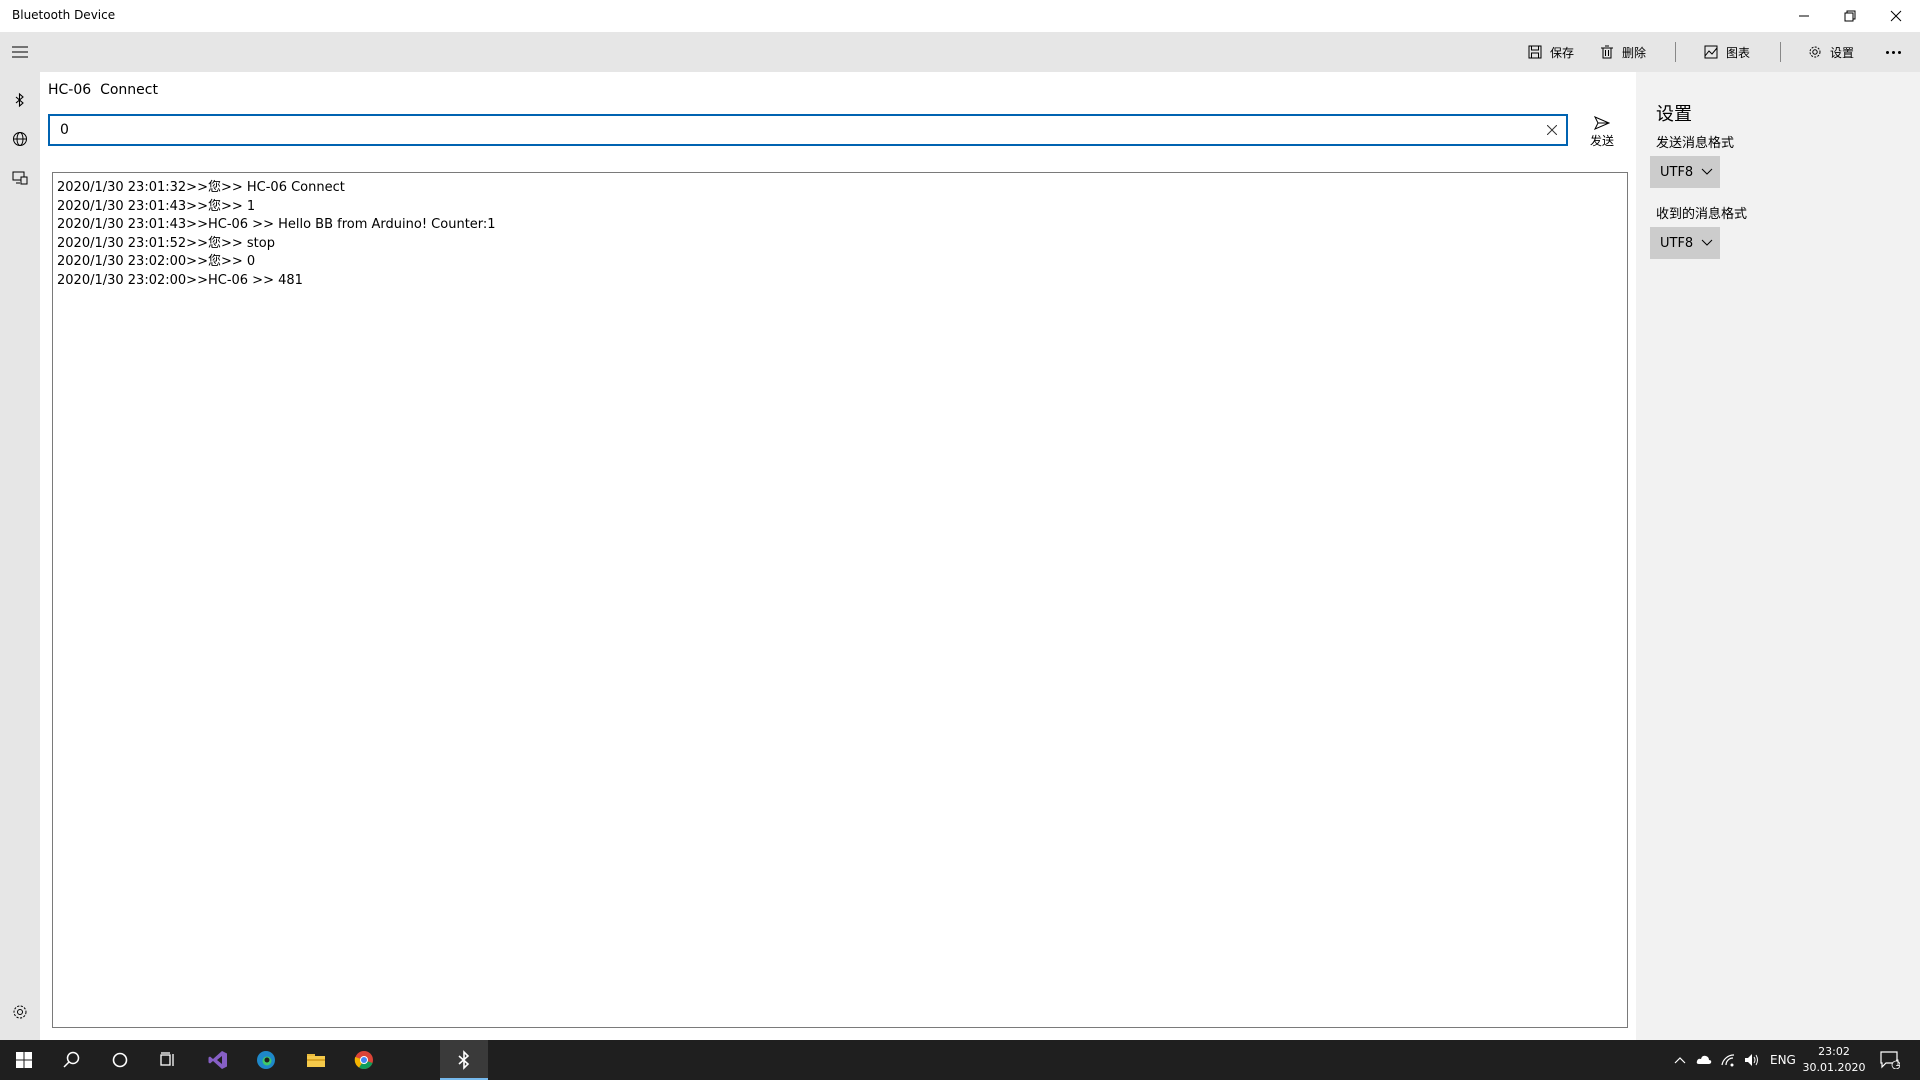 This screenshot has width=1920, height=1080. What do you see at coordinates (1738, 52) in the screenshot?
I see `chart-label: 图表` at bounding box center [1738, 52].